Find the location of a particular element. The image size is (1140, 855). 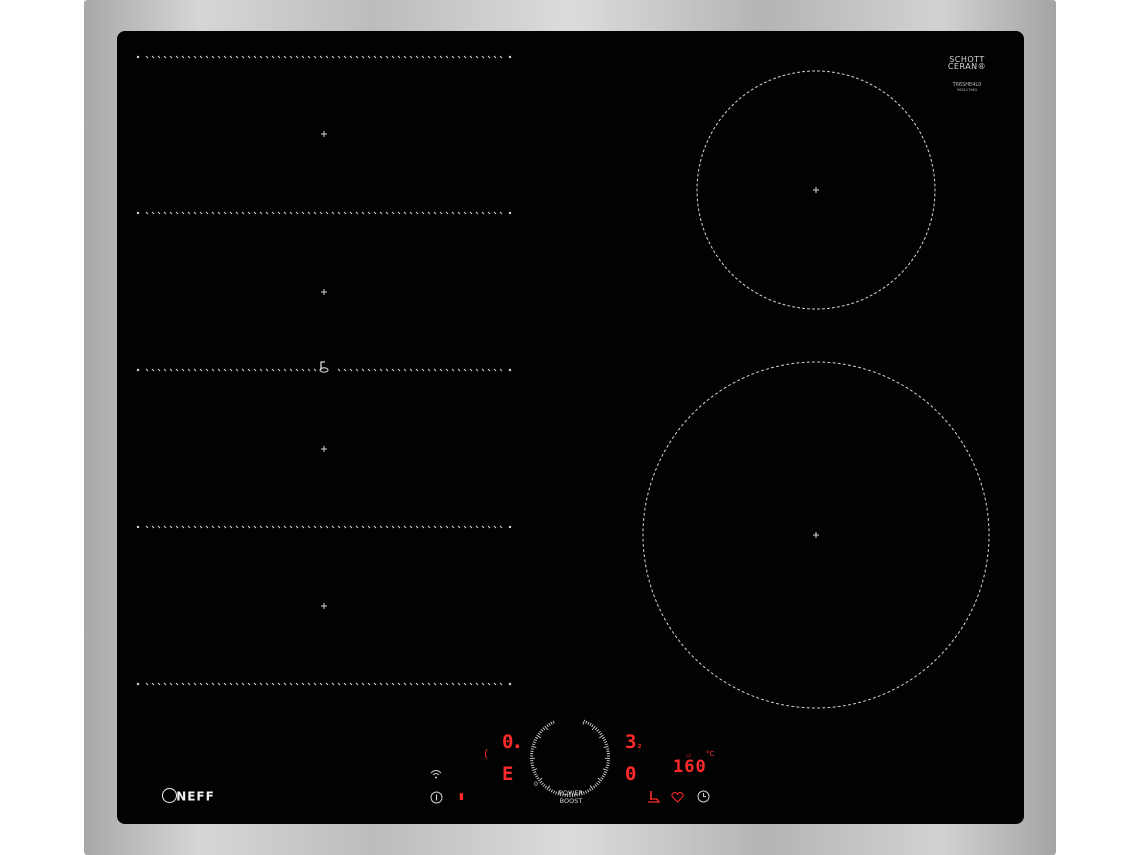

favourite-icon is located at coordinates (677, 798).